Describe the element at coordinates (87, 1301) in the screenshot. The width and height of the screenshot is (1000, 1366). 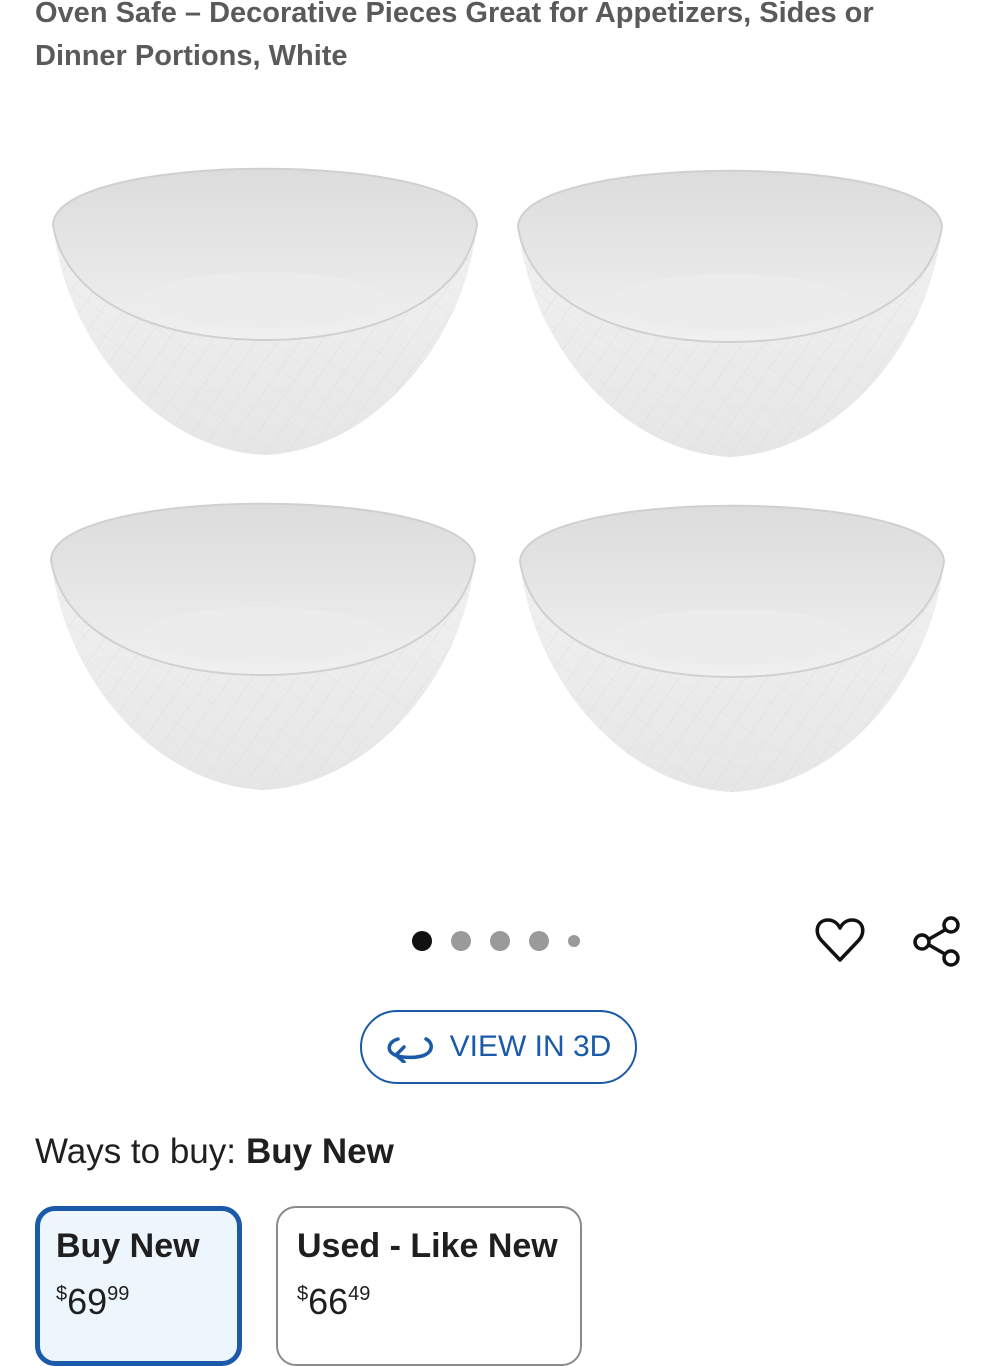
I see `price-dollars: 69` at that location.